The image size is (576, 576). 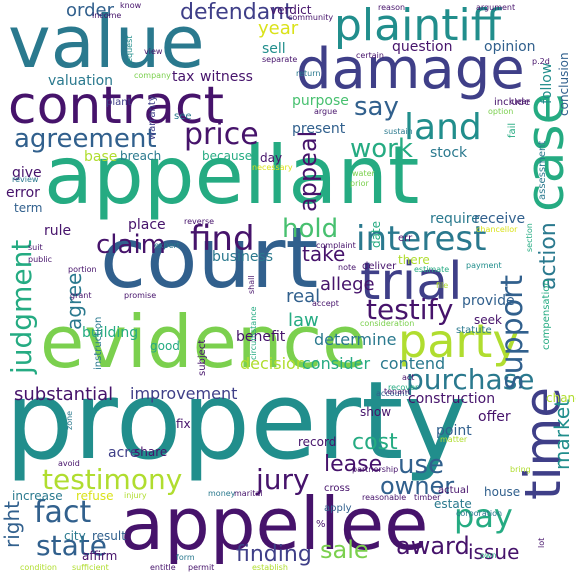 What do you see at coordinates (432, 269) in the screenshot?
I see `word-estimate: estimate` at bounding box center [432, 269].